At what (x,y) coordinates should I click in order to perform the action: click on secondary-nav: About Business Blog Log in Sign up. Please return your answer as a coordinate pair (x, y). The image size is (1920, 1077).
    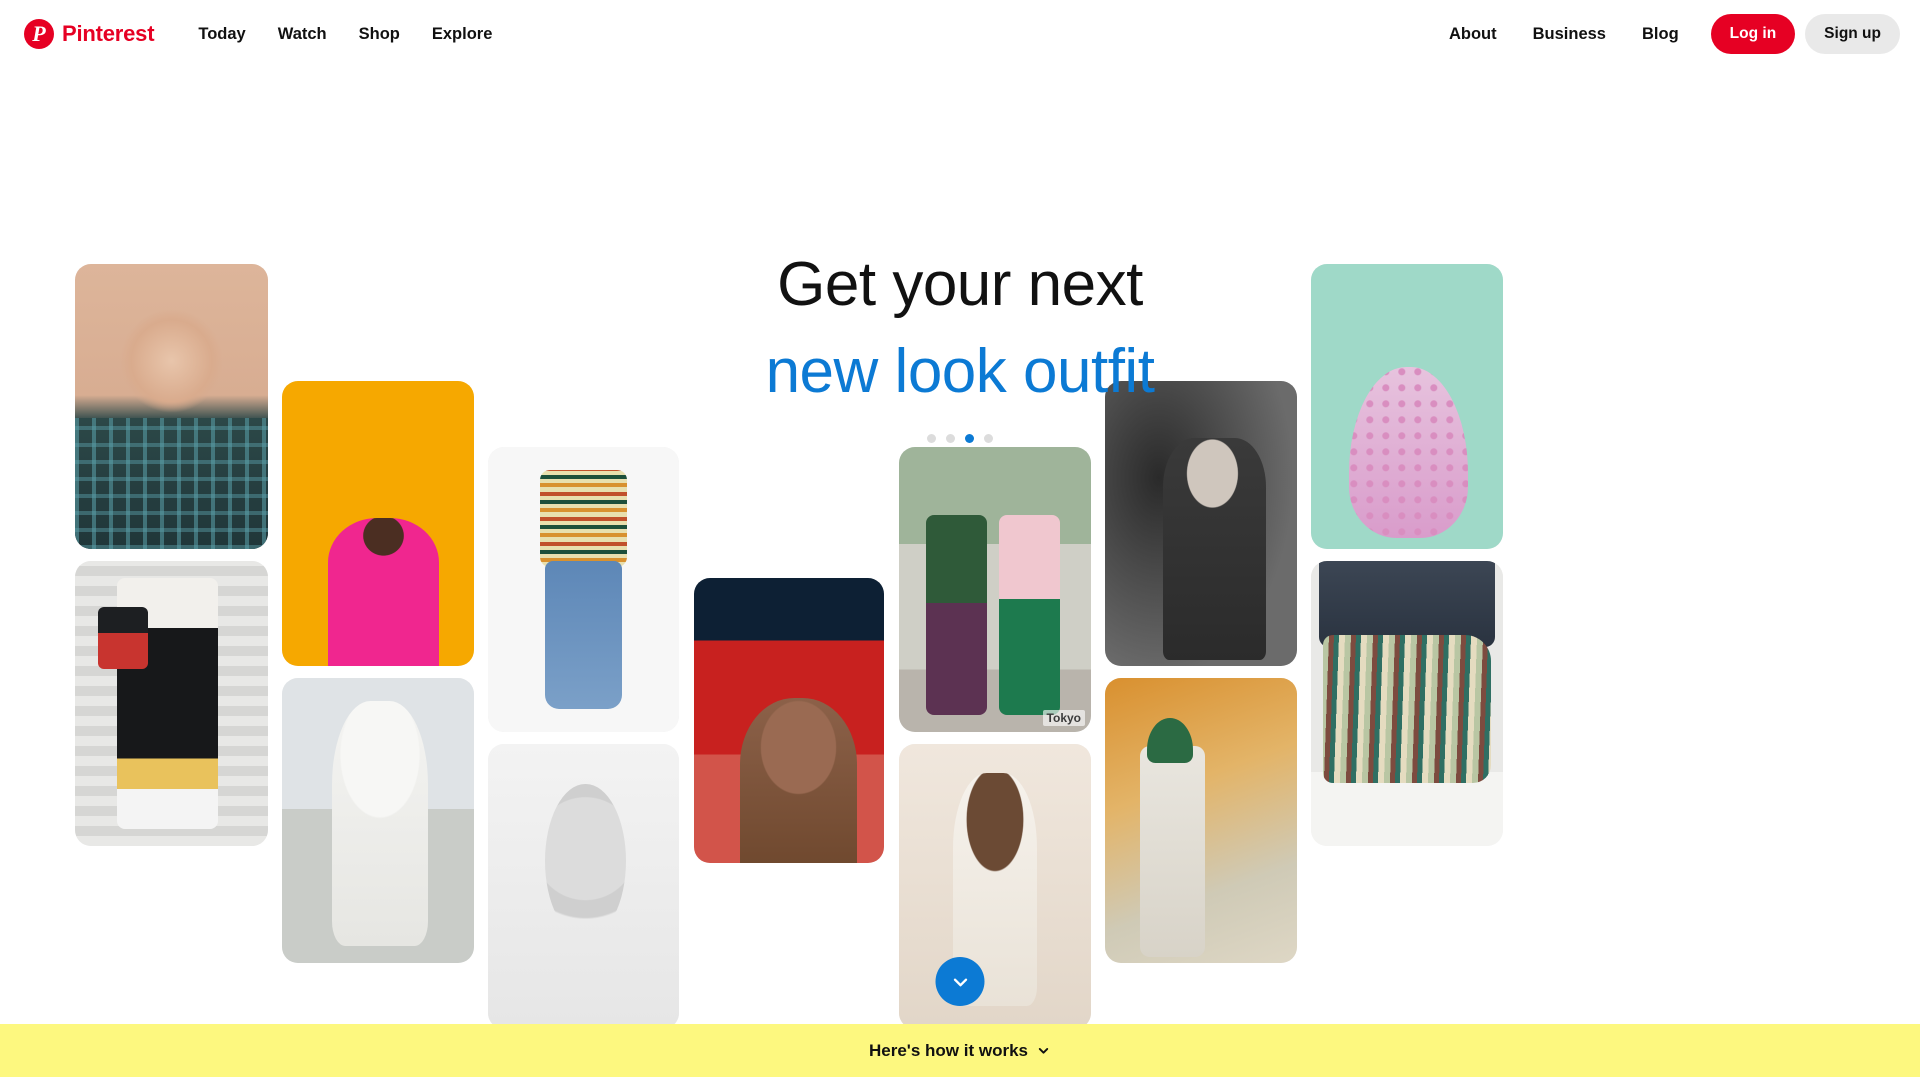
    Looking at the image, I should click on (1676, 34).